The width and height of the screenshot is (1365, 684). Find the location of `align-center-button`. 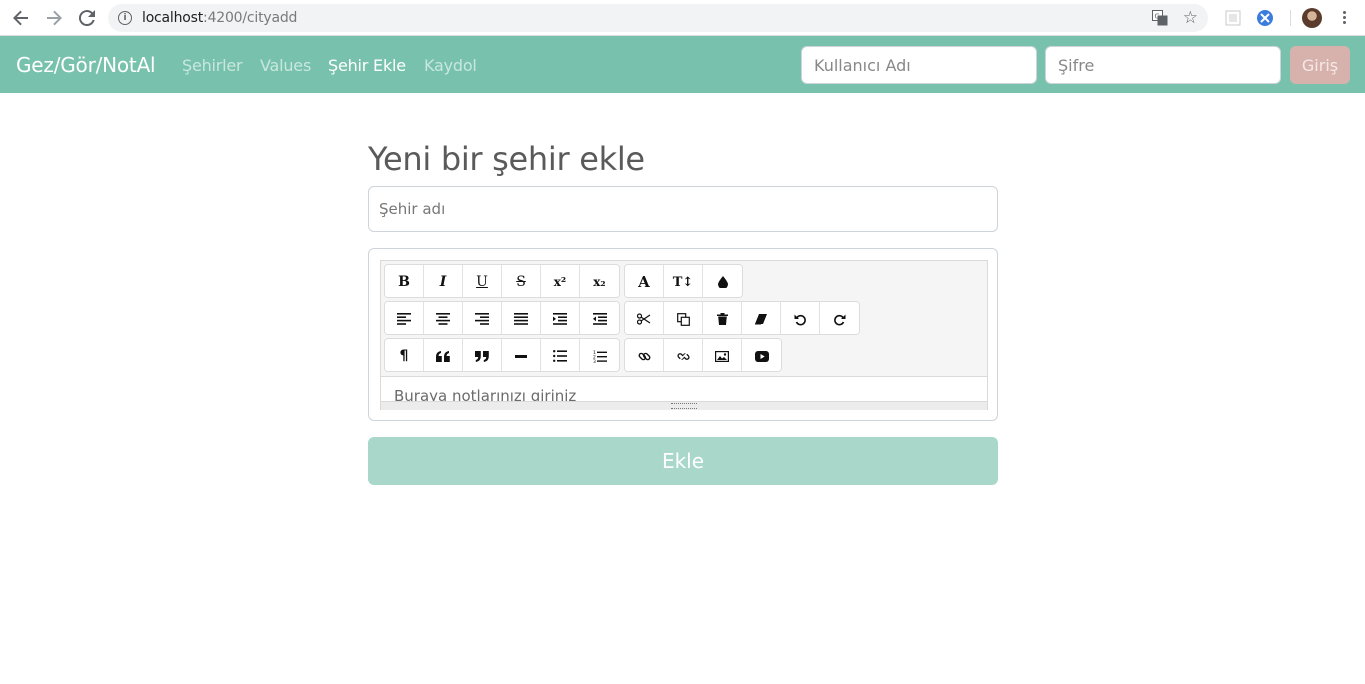

align-center-button is located at coordinates (443, 318).